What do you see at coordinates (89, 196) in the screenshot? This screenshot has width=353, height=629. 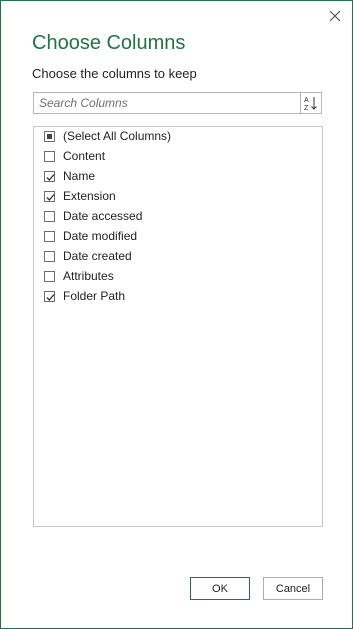 I see `column-label: Extension` at bounding box center [89, 196].